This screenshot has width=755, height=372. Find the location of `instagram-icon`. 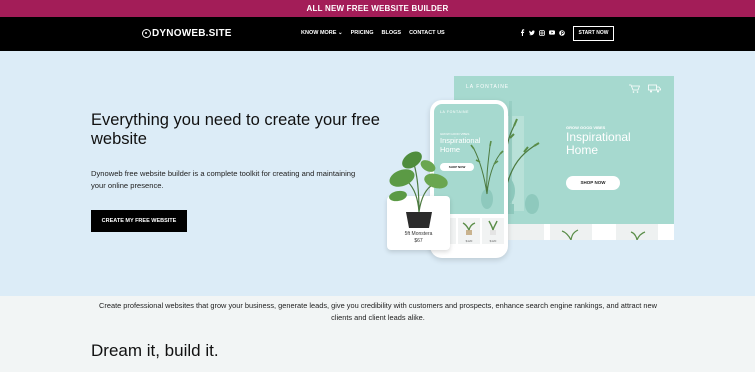

instagram-icon is located at coordinates (542, 32).